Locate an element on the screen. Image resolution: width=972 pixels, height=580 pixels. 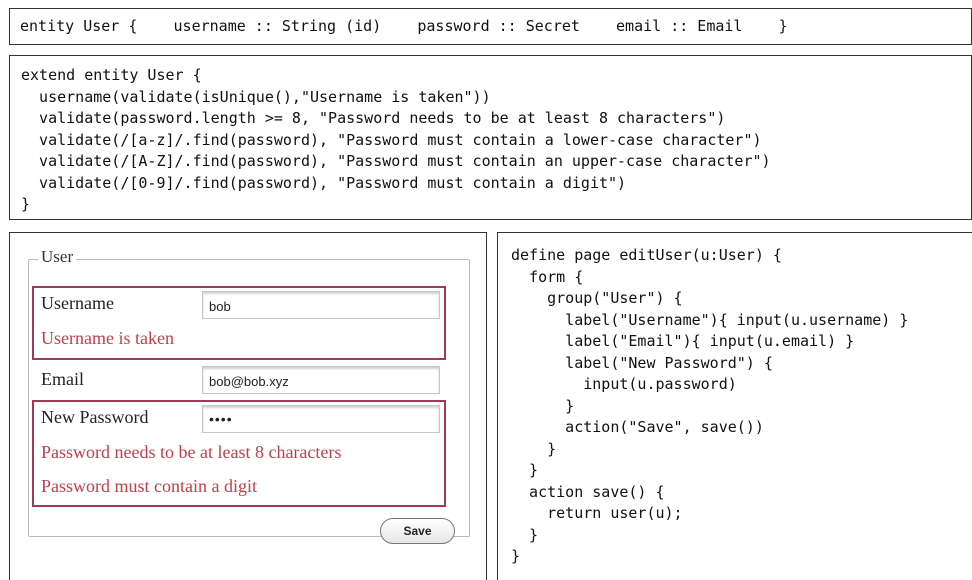
code-line: label("Email"){ input(u.email) } is located at coordinates (683, 341).